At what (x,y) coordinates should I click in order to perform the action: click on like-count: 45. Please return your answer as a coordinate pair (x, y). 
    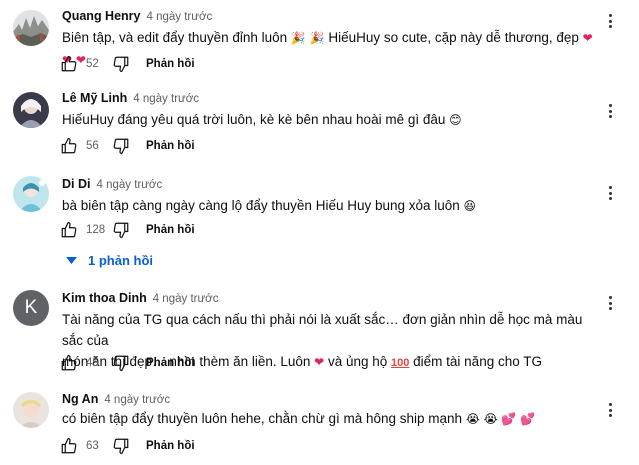
    Looking at the image, I should click on (92, 363).